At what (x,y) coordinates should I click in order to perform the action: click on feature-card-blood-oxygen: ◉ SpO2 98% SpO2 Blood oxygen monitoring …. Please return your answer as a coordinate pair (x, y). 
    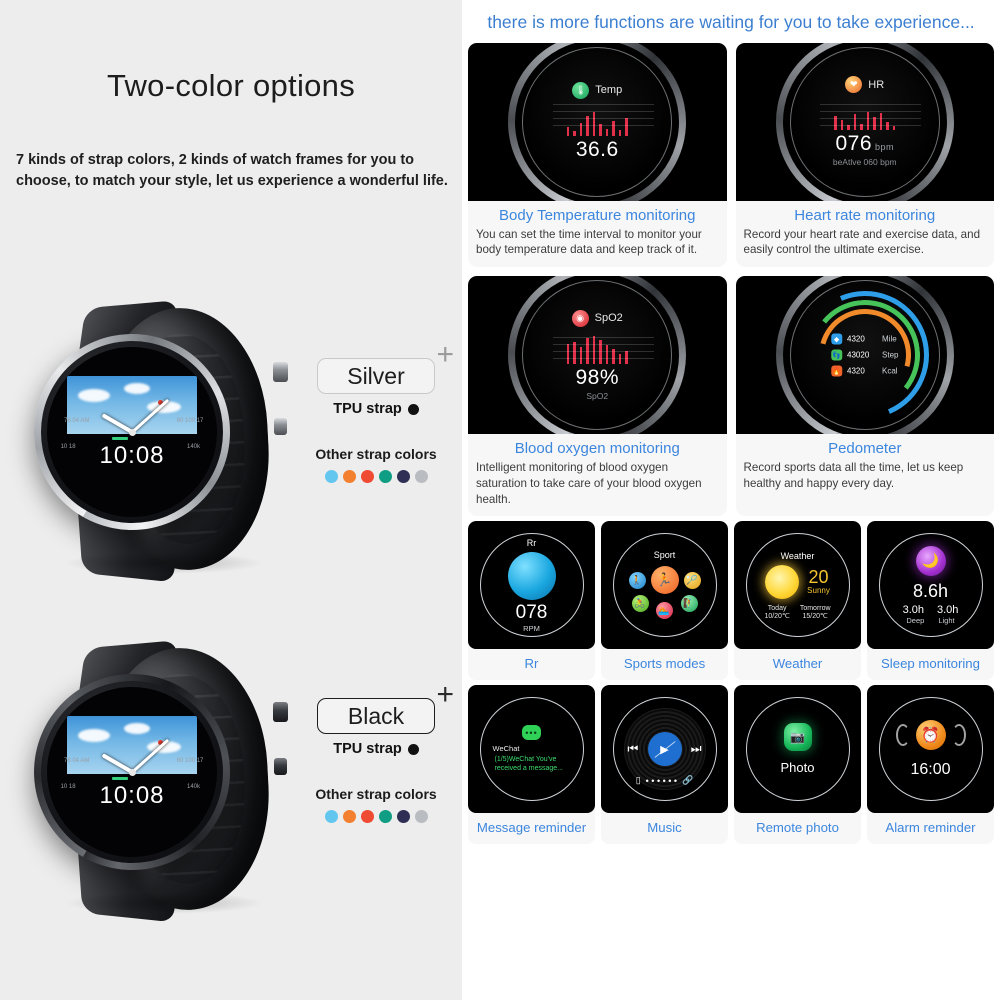
    Looking at the image, I should click on (597, 396).